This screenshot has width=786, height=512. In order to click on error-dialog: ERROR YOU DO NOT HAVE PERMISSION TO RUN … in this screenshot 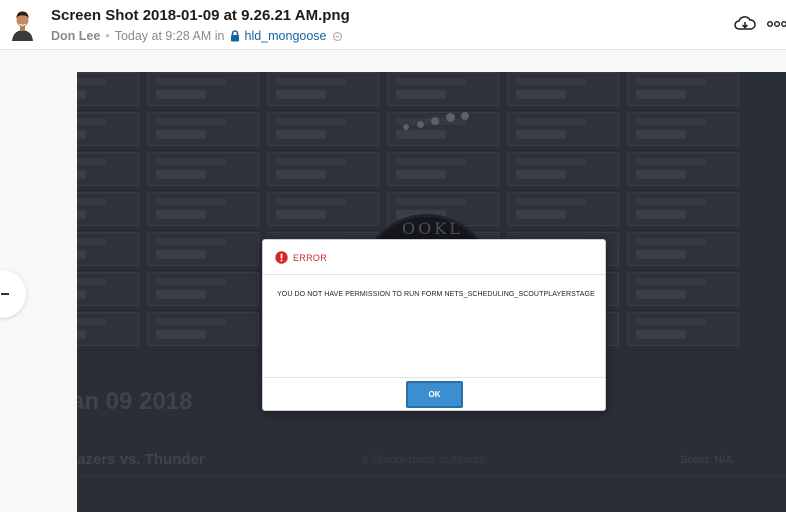, I will do `click(434, 325)`.